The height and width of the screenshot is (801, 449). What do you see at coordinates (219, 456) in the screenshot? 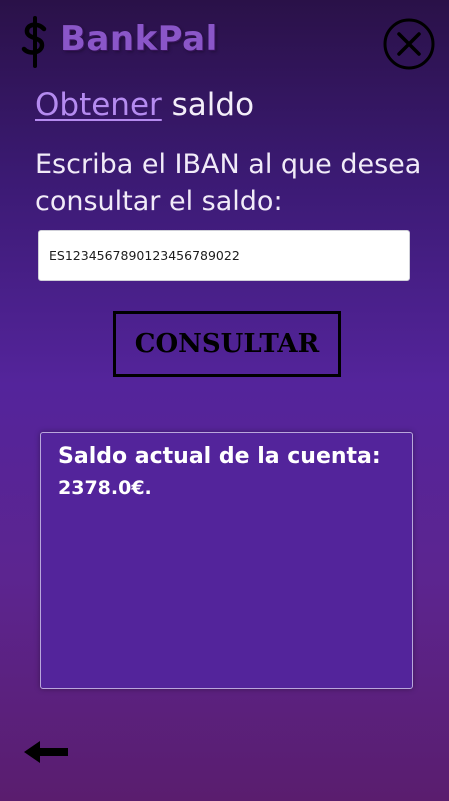
I see `balance-label: Saldo actual de la cuenta:` at bounding box center [219, 456].